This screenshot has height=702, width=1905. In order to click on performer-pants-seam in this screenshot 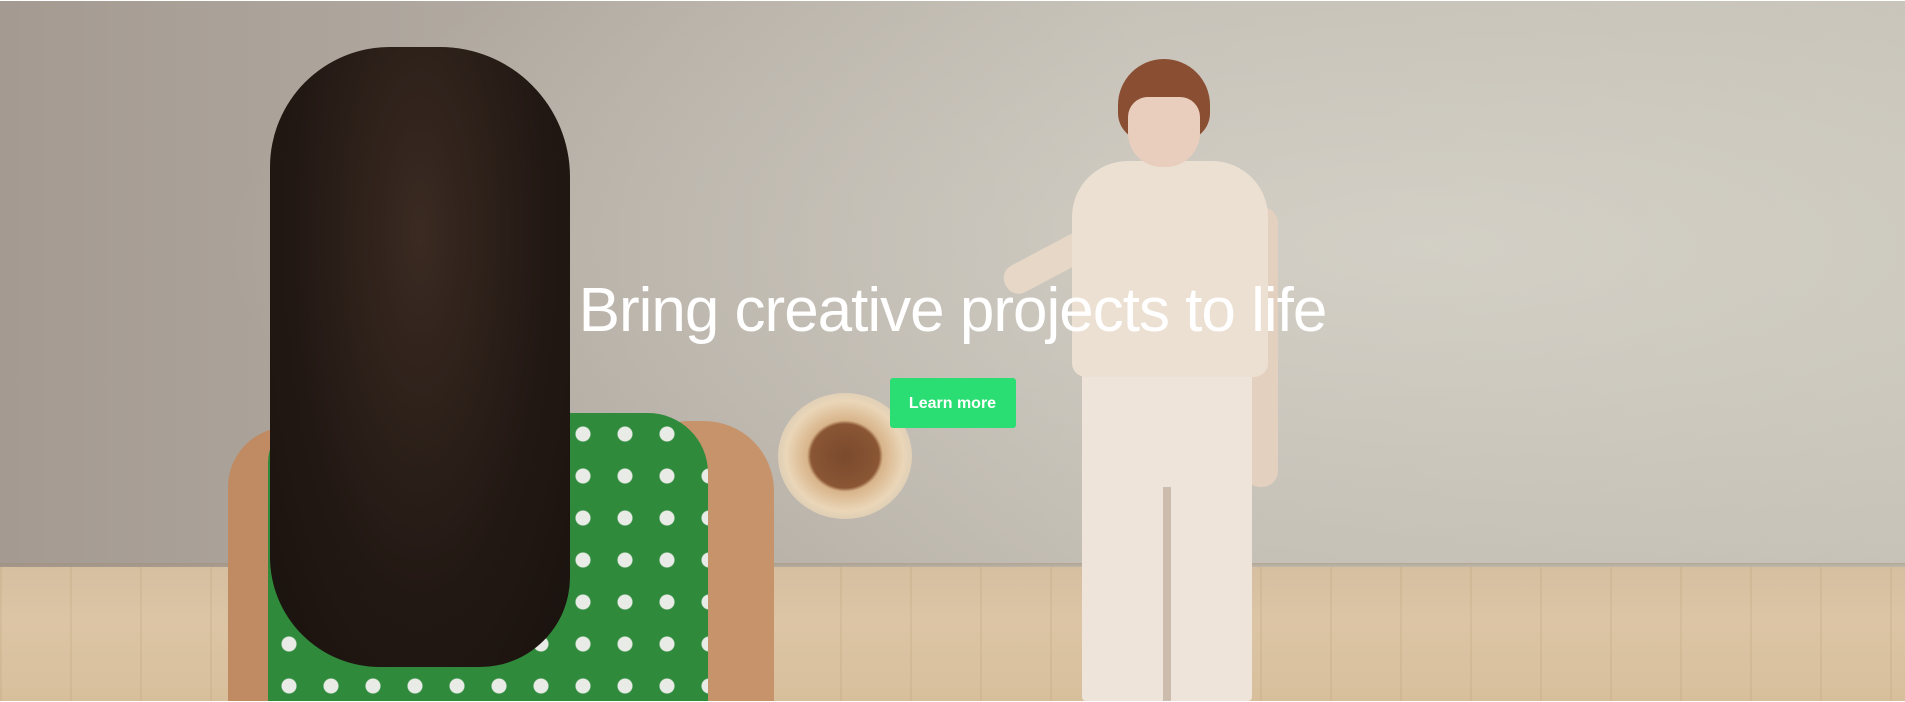, I will do `click(1167, 594)`.